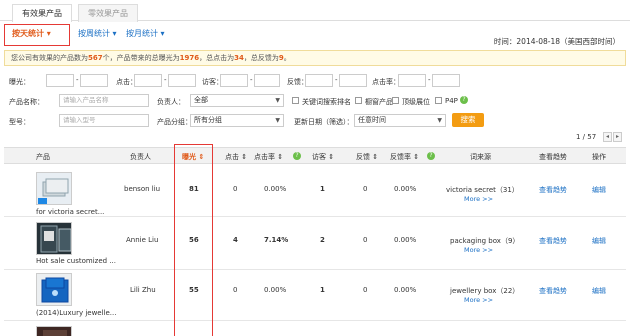 This screenshot has height=336, width=630. Describe the element at coordinates (148, 80) in the screenshot. I see `clicks-min-input` at that location.